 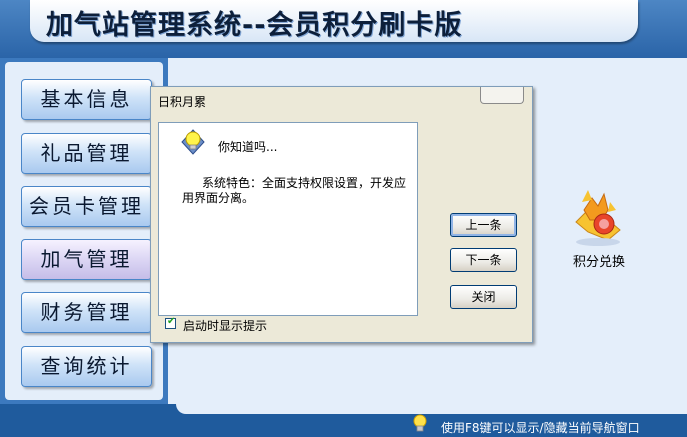 I want to click on show-on-startup-checkbox: ✔, so click(x=170, y=322).